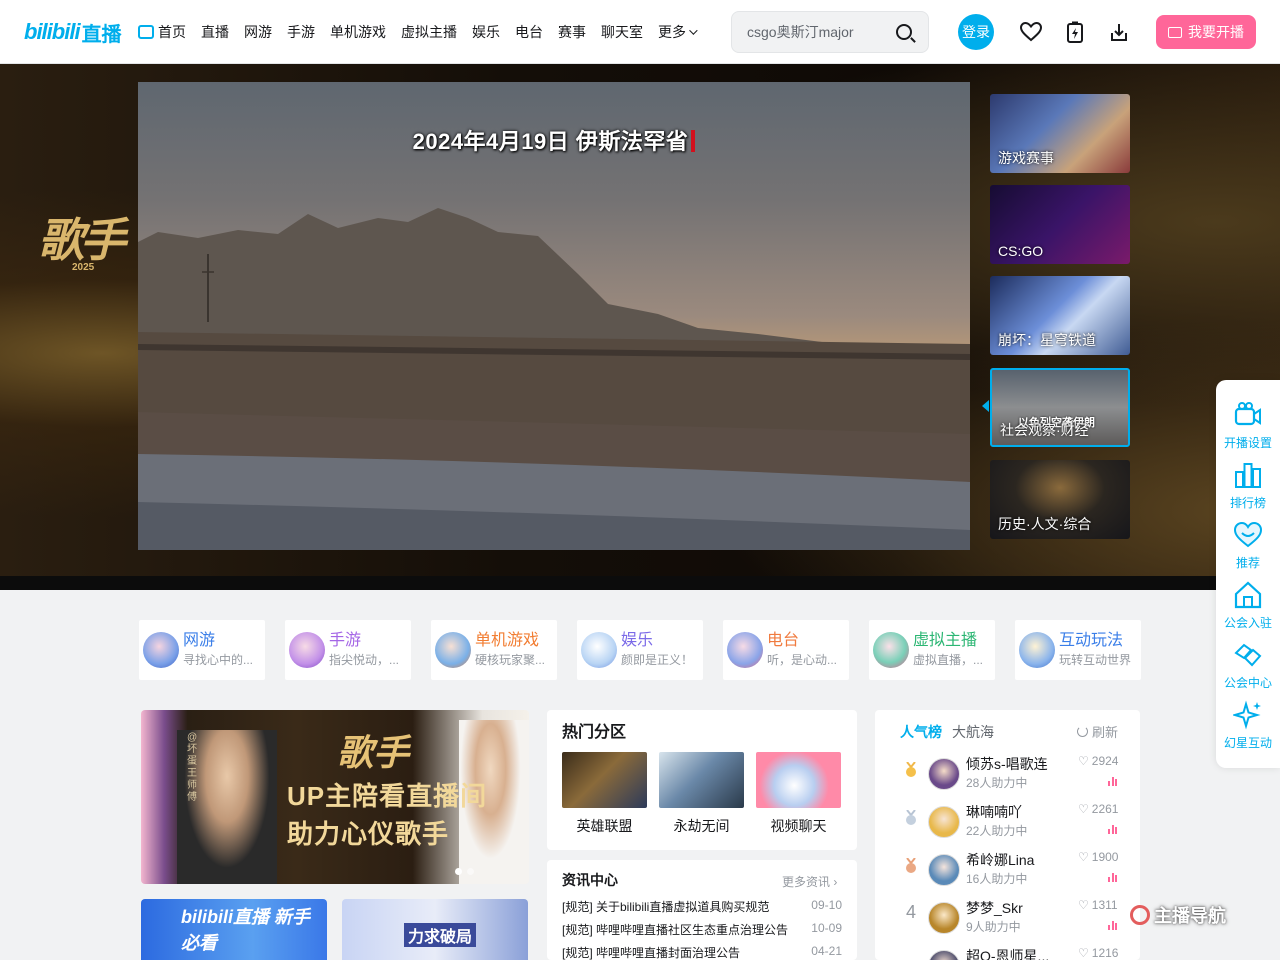  I want to click on streamer-name: 倾苏s-唱歌连, so click(1007, 764).